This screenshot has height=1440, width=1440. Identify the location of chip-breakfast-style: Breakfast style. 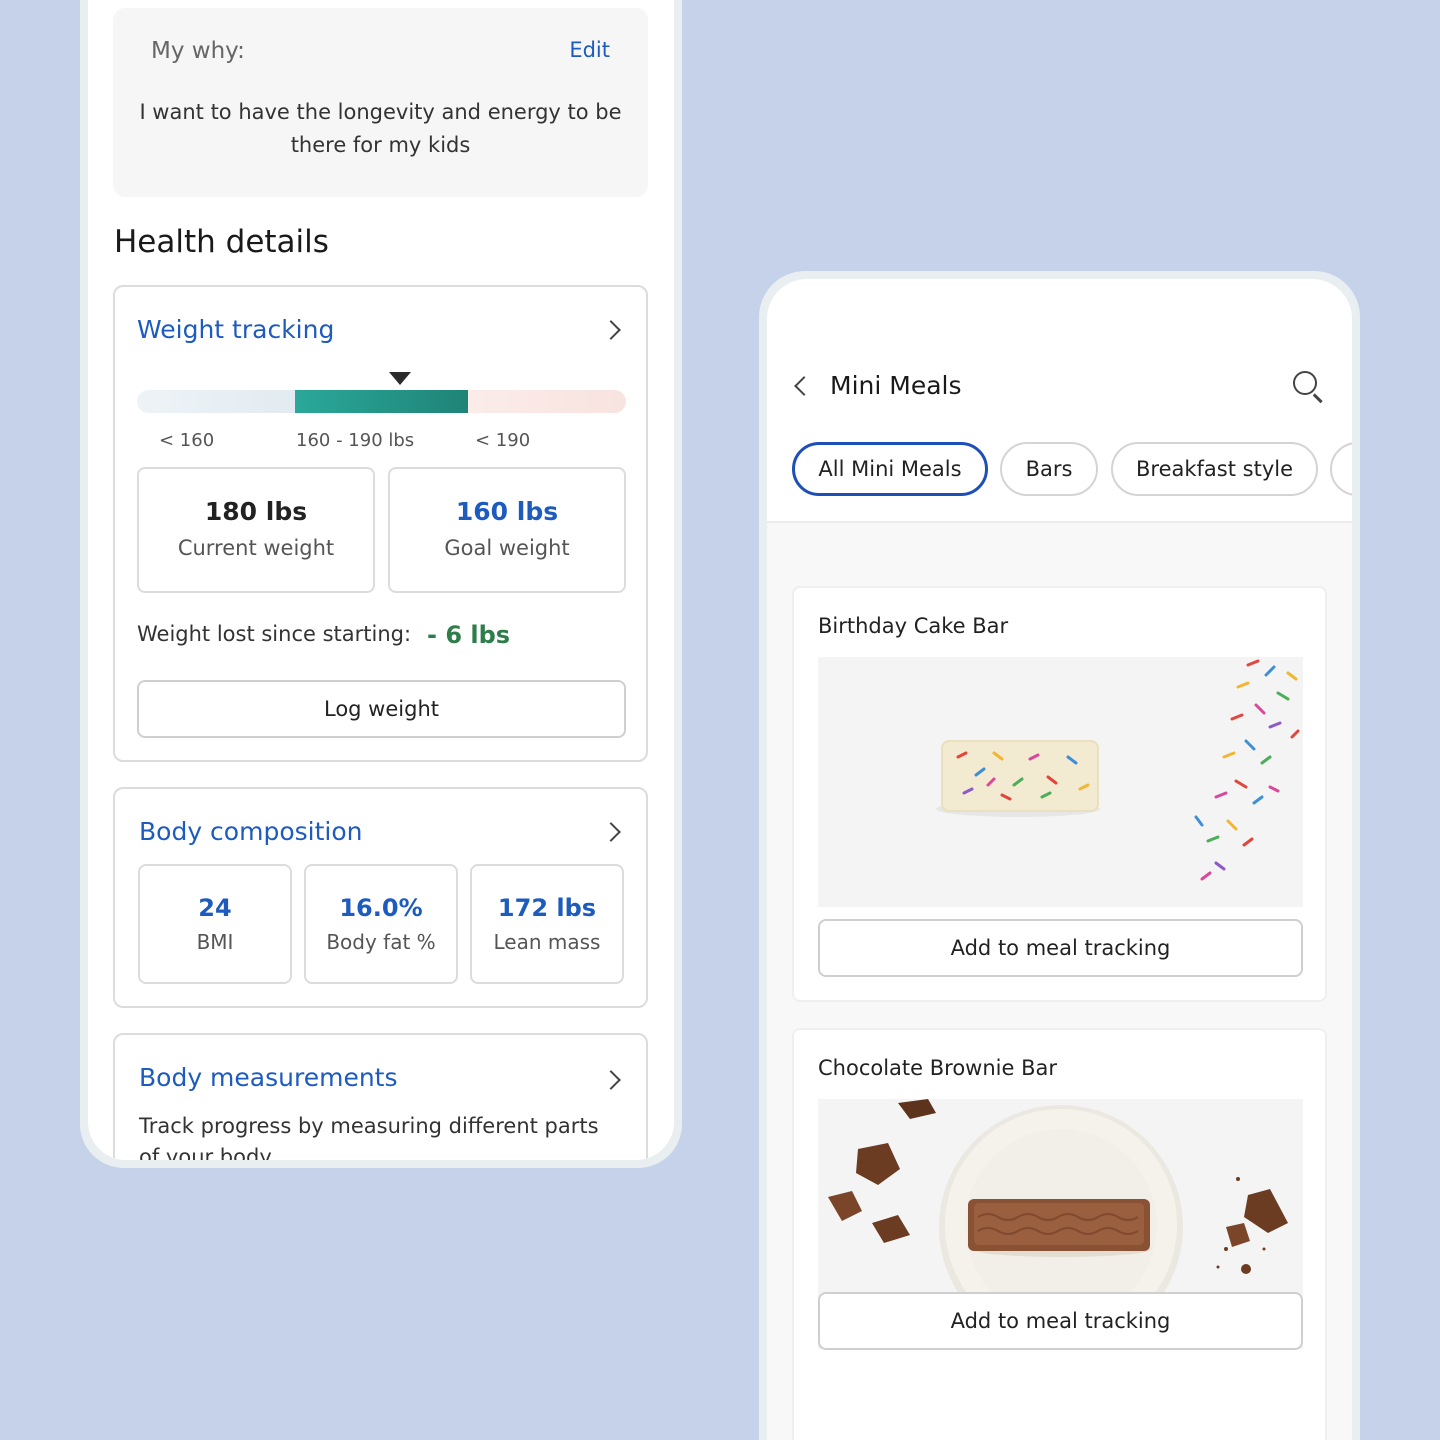
(1214, 469).